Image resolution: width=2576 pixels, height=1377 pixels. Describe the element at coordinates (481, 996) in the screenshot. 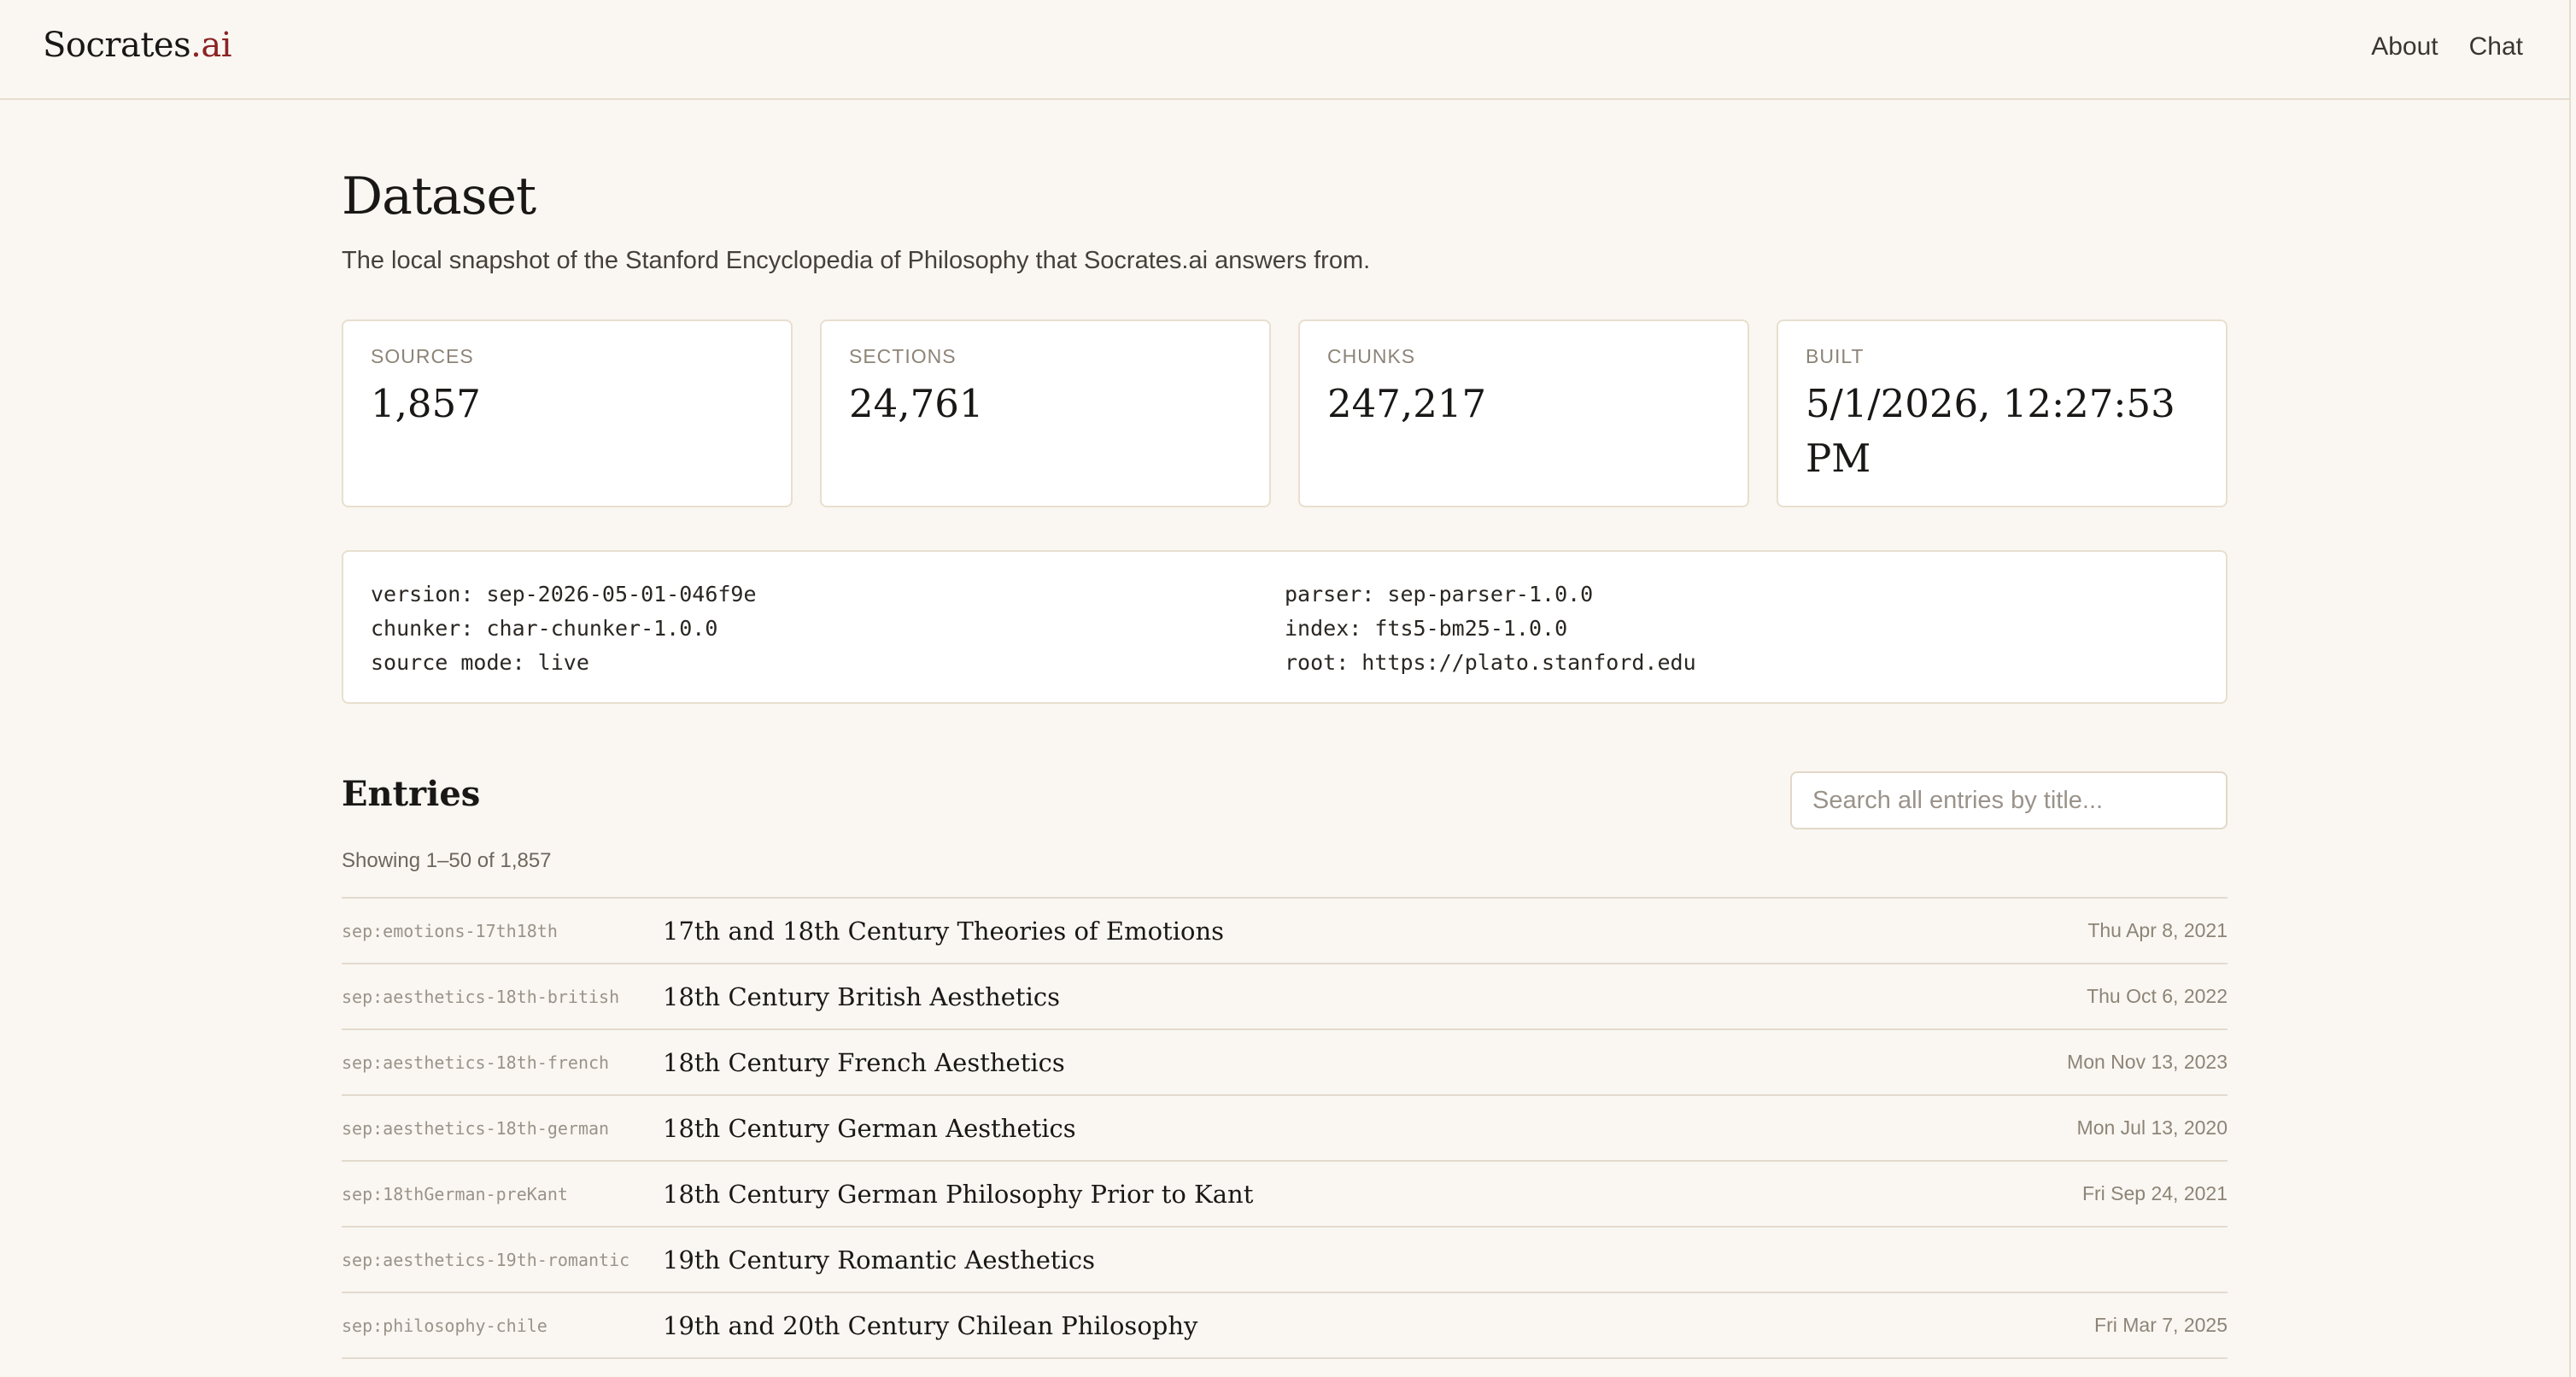

I see `entry-id: sep:aesthetics-18th-british` at that location.